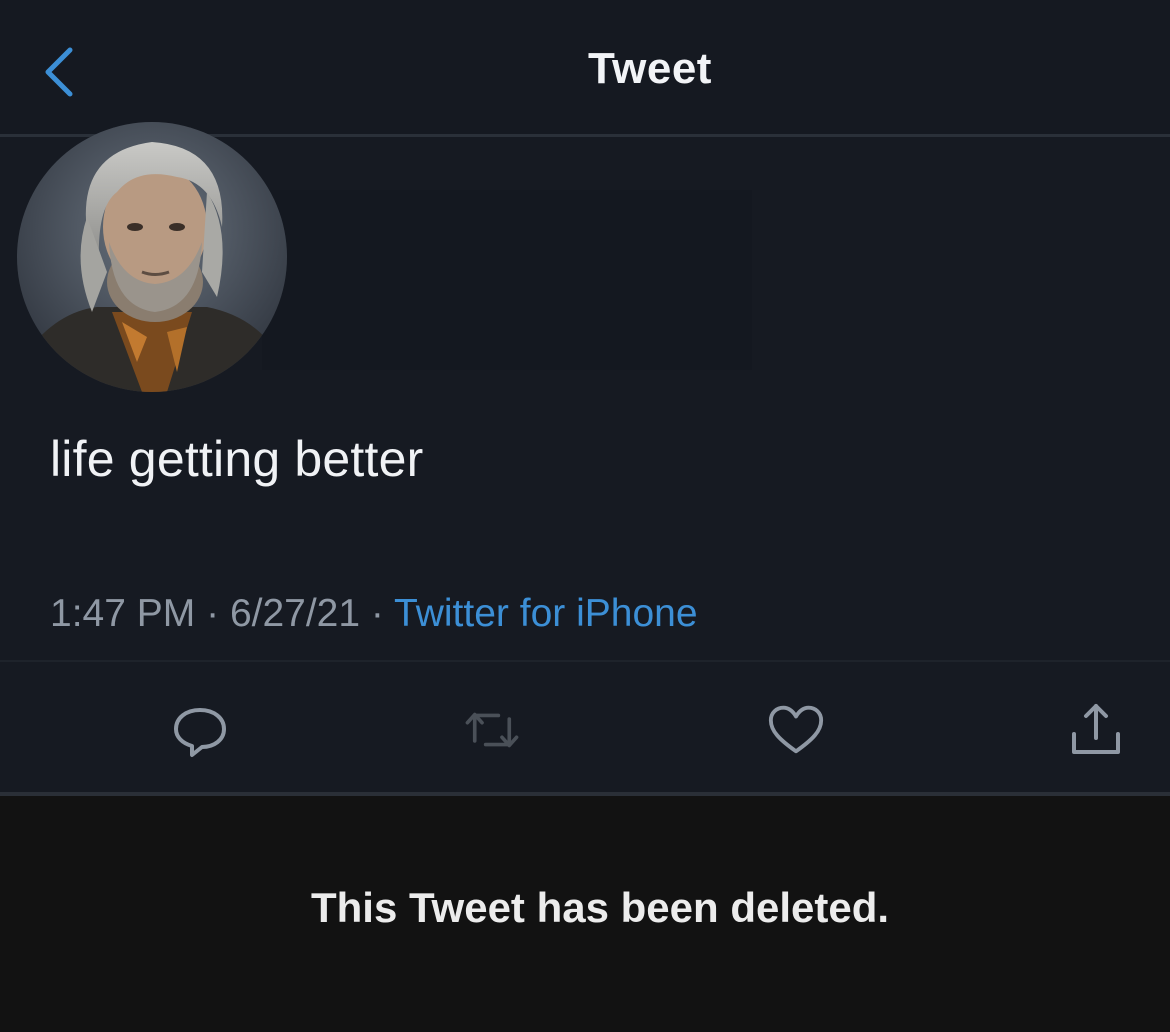  Describe the element at coordinates (600, 907) in the screenshot. I see `deleted-message: This Tweet has been deleted.` at that location.